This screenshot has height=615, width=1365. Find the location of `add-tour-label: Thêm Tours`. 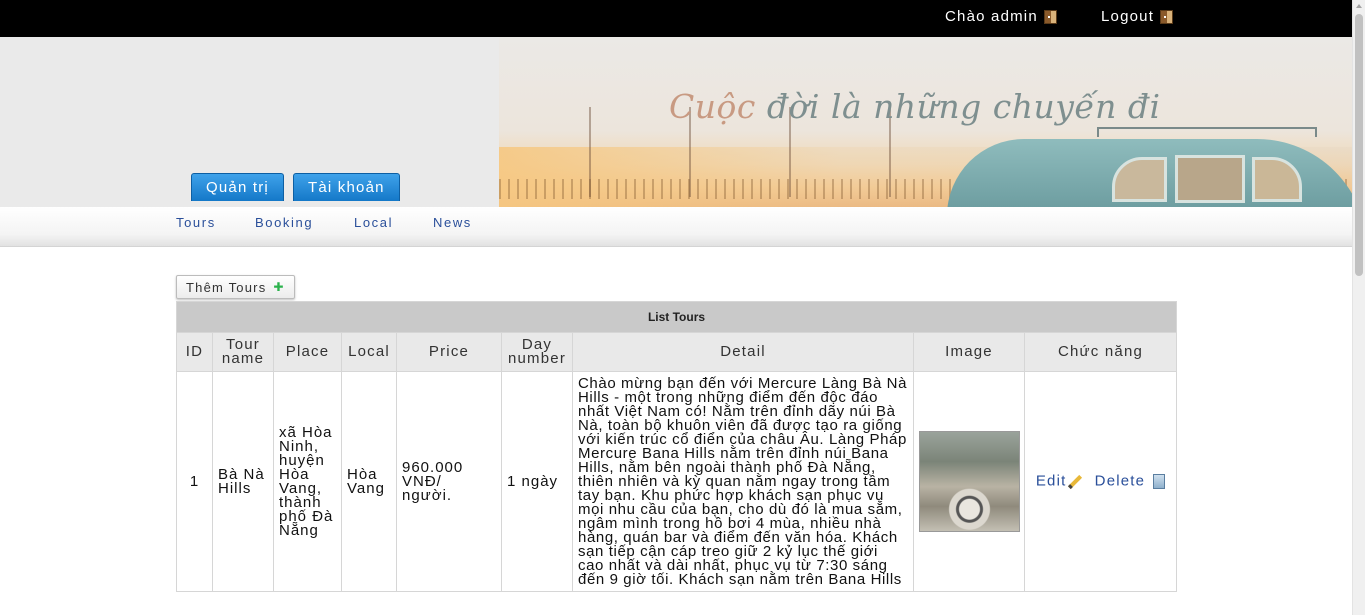

add-tour-label: Thêm Tours is located at coordinates (226, 287).